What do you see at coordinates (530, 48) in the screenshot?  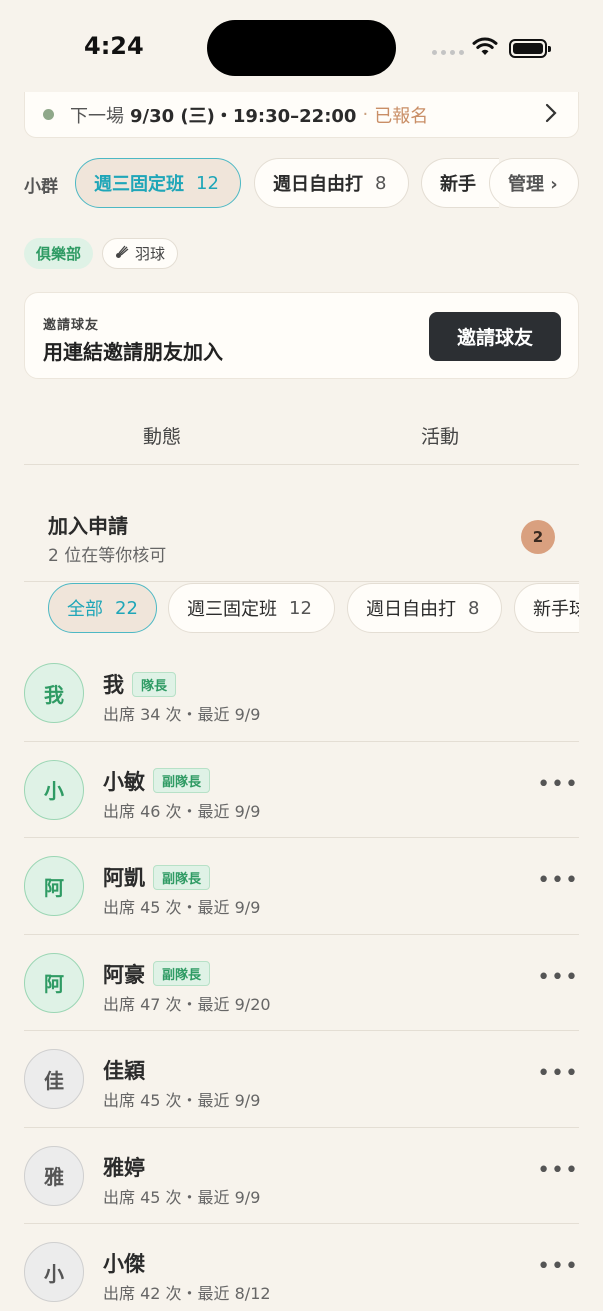 I see `battery-icon` at bounding box center [530, 48].